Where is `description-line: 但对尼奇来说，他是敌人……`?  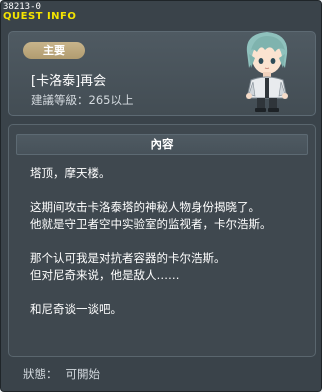 description-line: 但对尼奇来说，他是敌人…… is located at coordinates (105, 275).